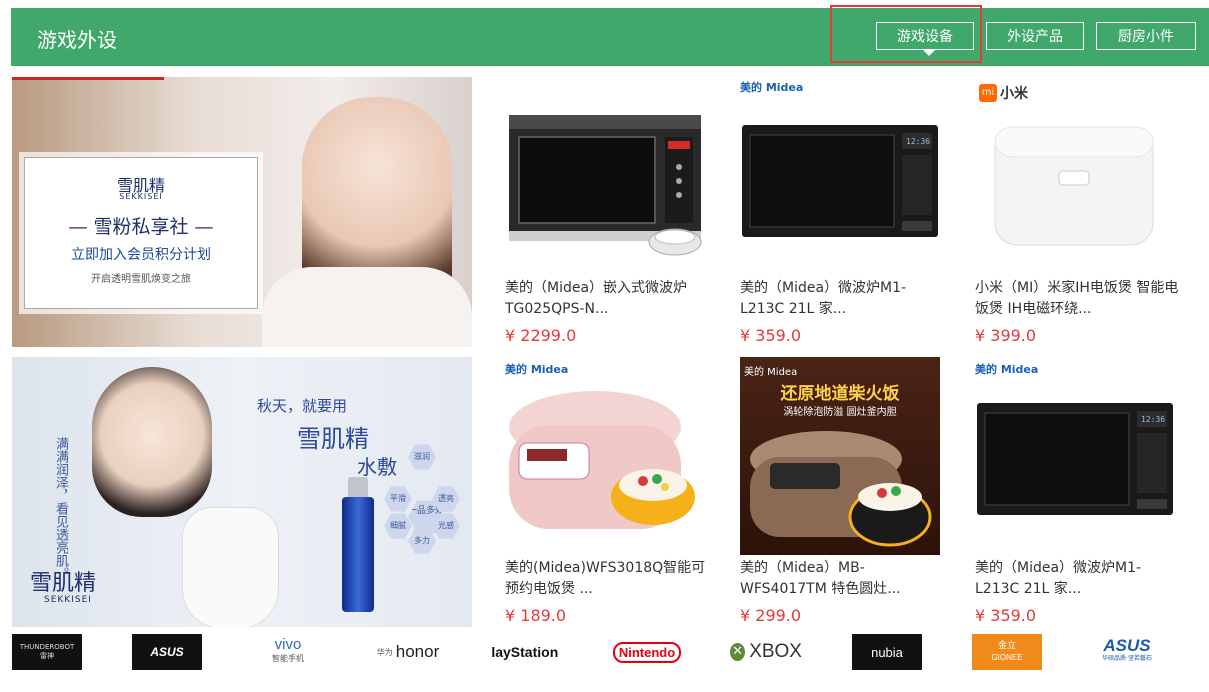  Describe the element at coordinates (605, 185) in the screenshot. I see `built-in-oven-icon` at that location.